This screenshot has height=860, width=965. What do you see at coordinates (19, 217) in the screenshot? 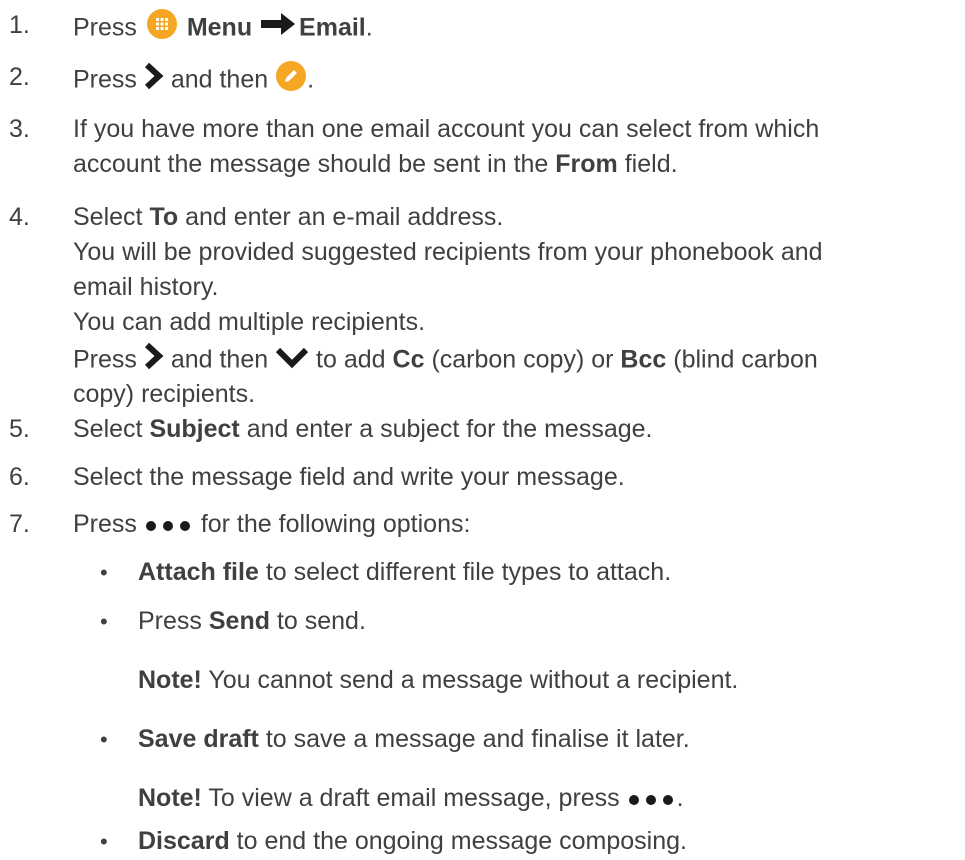
I see `step-number: 4.` at bounding box center [19, 217].